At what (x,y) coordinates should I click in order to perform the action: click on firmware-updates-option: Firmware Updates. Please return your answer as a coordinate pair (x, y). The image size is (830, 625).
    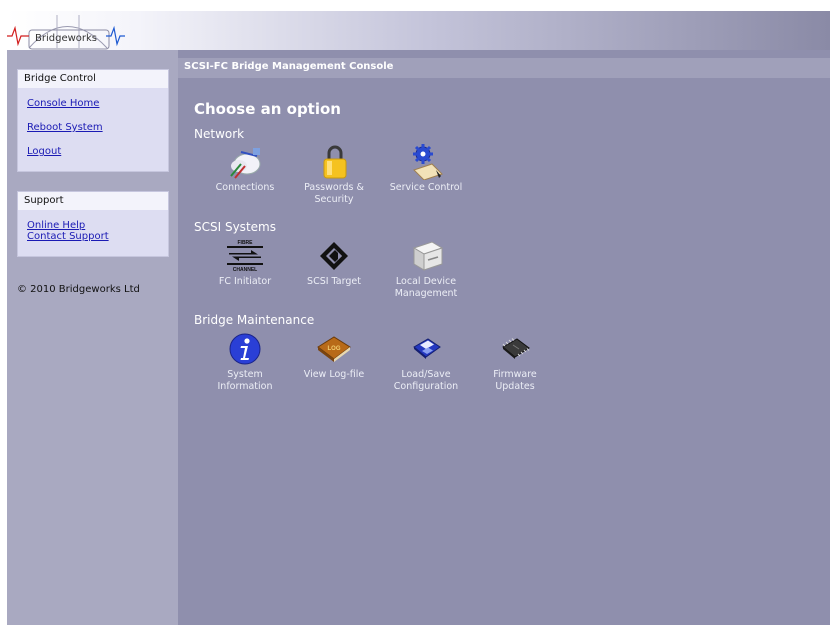
    Looking at the image, I should click on (515, 362).